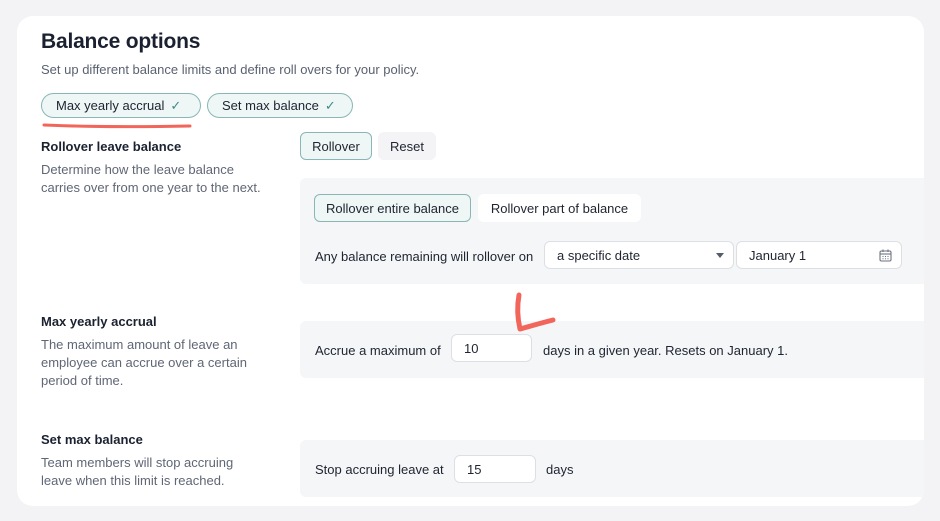  Describe the element at coordinates (474, 469) in the screenshot. I see `input-value: 15` at that location.